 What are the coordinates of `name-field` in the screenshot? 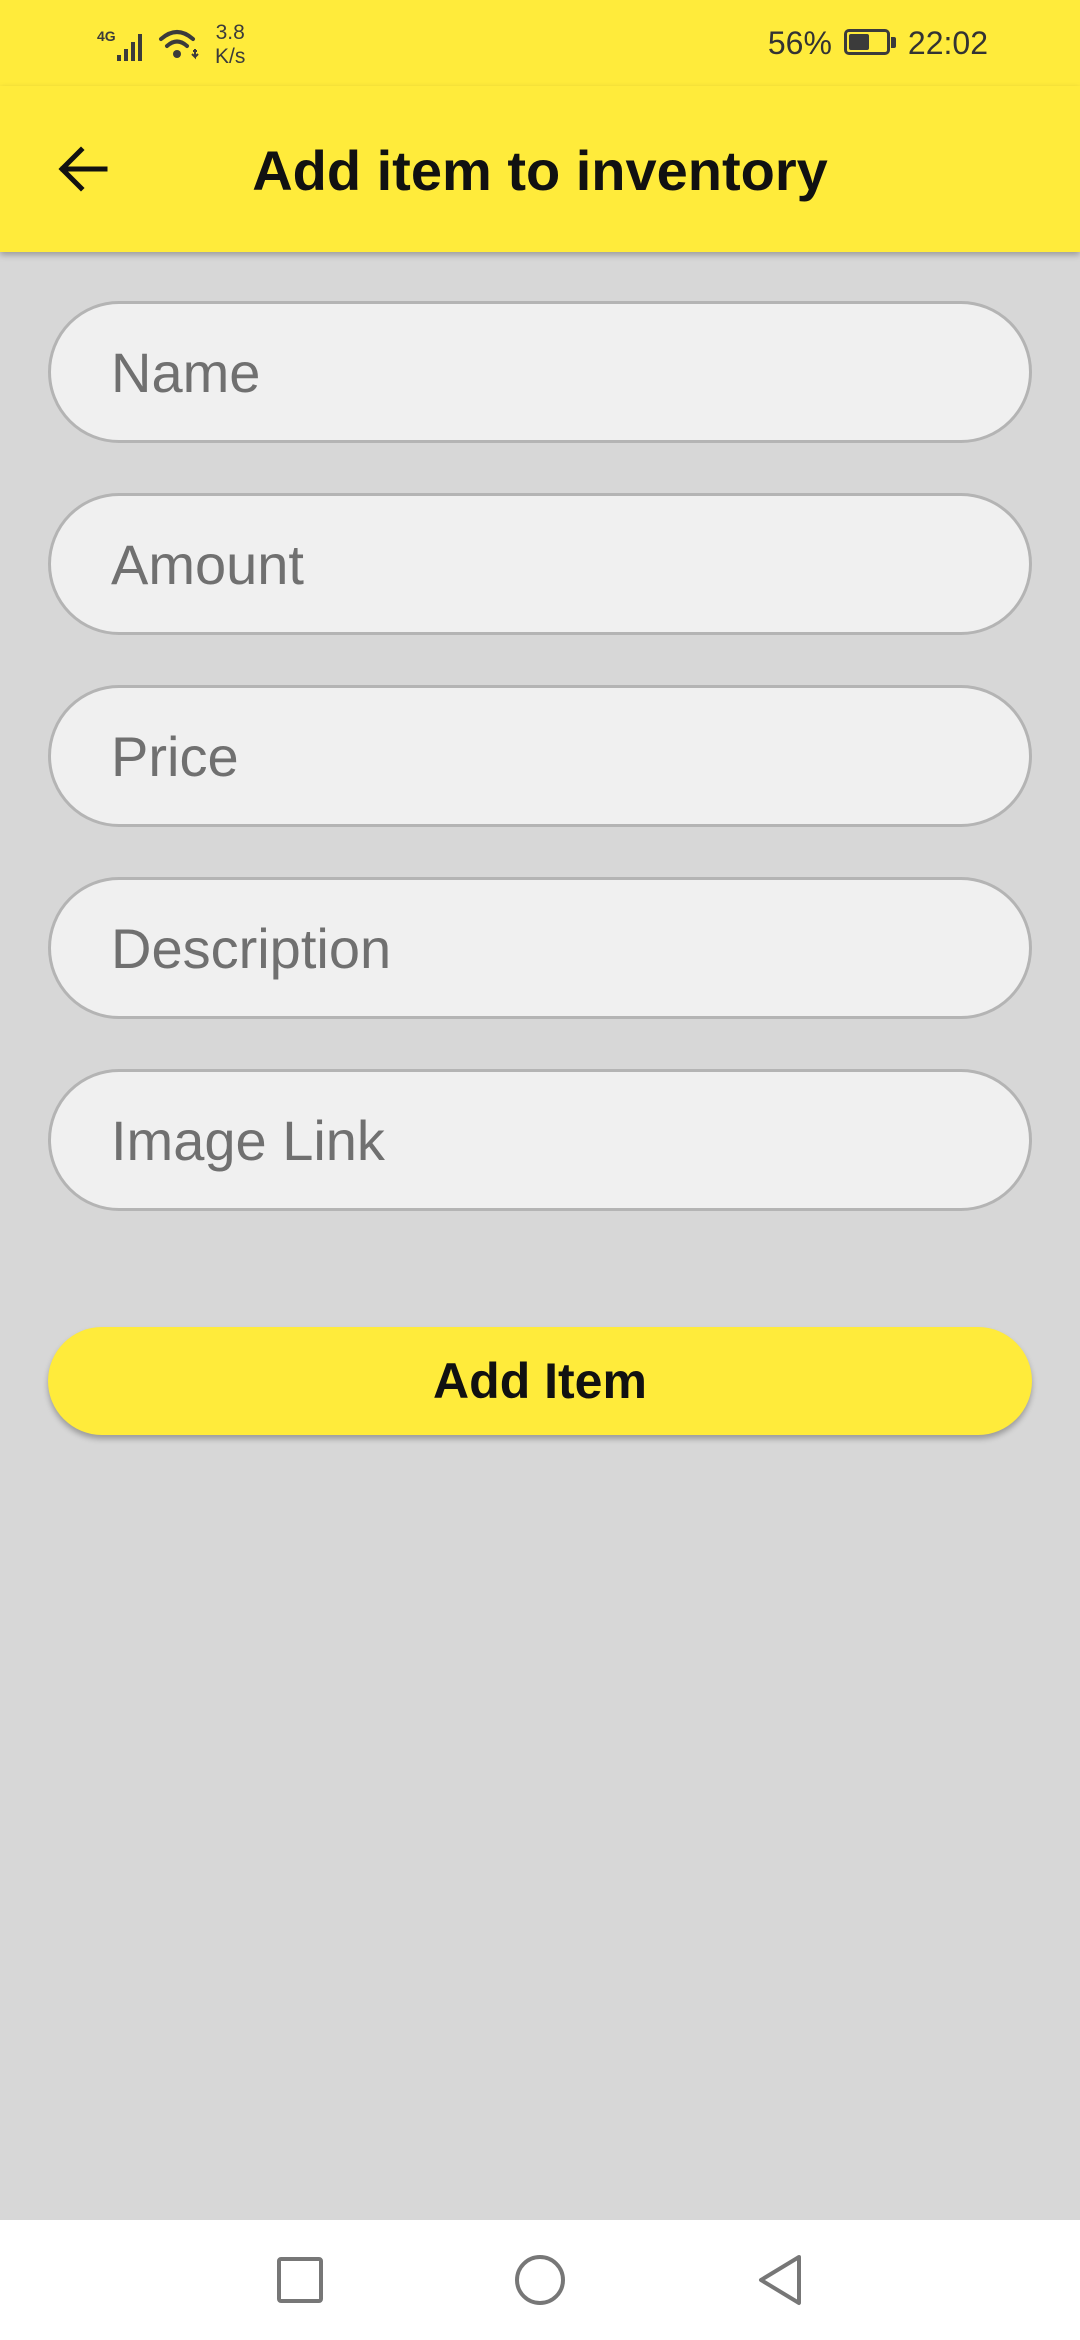 It's located at (540, 372).